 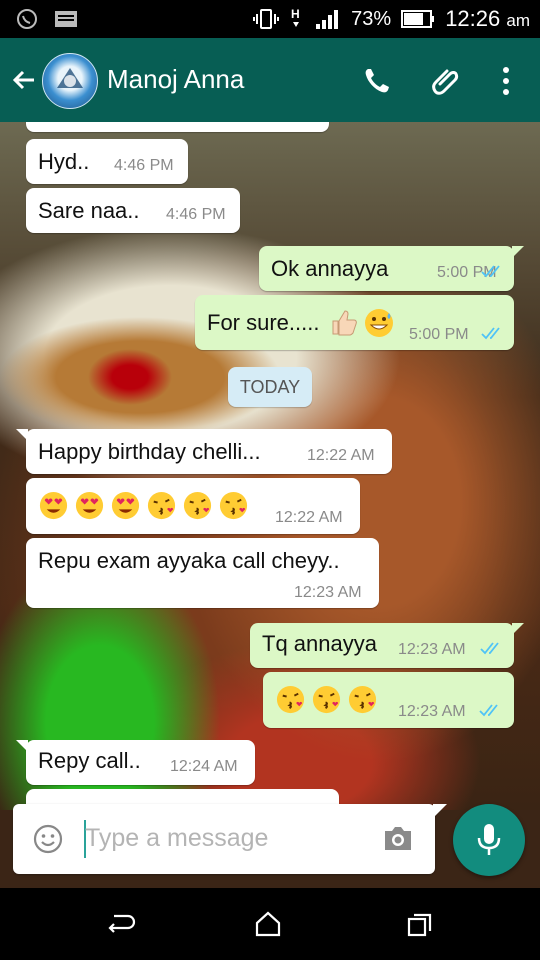 What do you see at coordinates (506, 81) in the screenshot?
I see `more-vert-icon` at bounding box center [506, 81].